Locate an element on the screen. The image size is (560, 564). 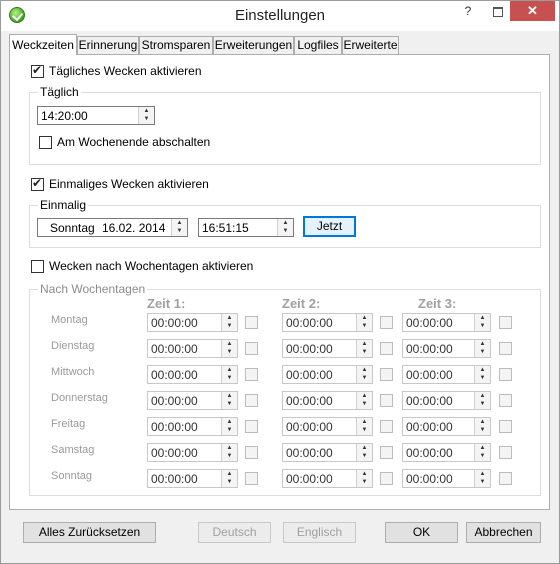
tab-erweiterungen: Erweiterungen is located at coordinates (253, 45).